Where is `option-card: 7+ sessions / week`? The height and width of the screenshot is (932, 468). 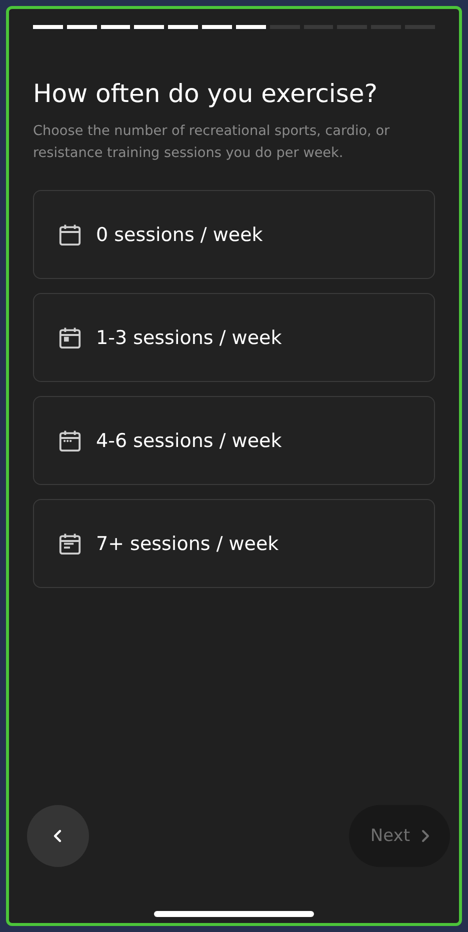
option-card: 7+ sessions / week is located at coordinates (234, 543).